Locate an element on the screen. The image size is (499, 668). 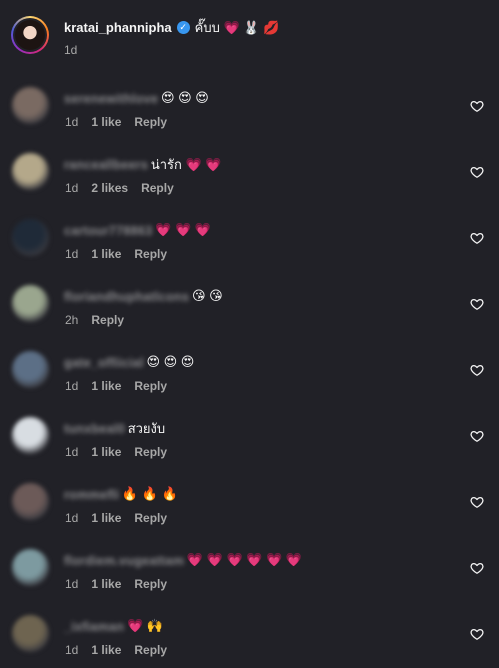
comment-text: สวยงับ is located at coordinates (146, 428).